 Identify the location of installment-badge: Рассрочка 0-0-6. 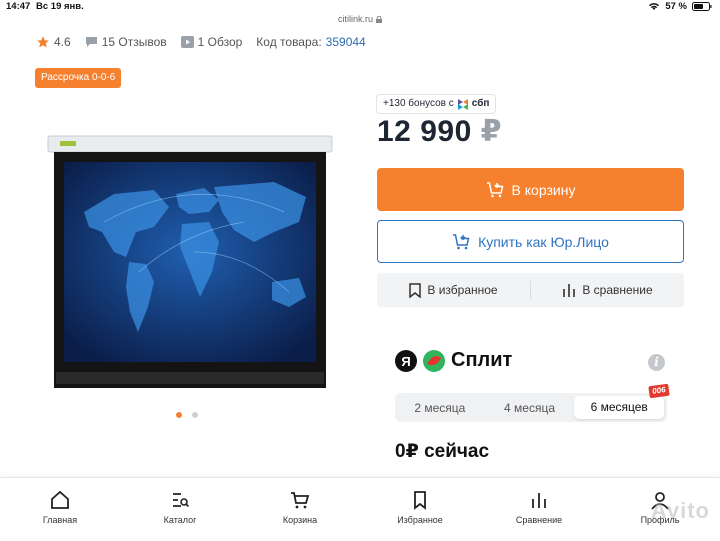
(78, 78).